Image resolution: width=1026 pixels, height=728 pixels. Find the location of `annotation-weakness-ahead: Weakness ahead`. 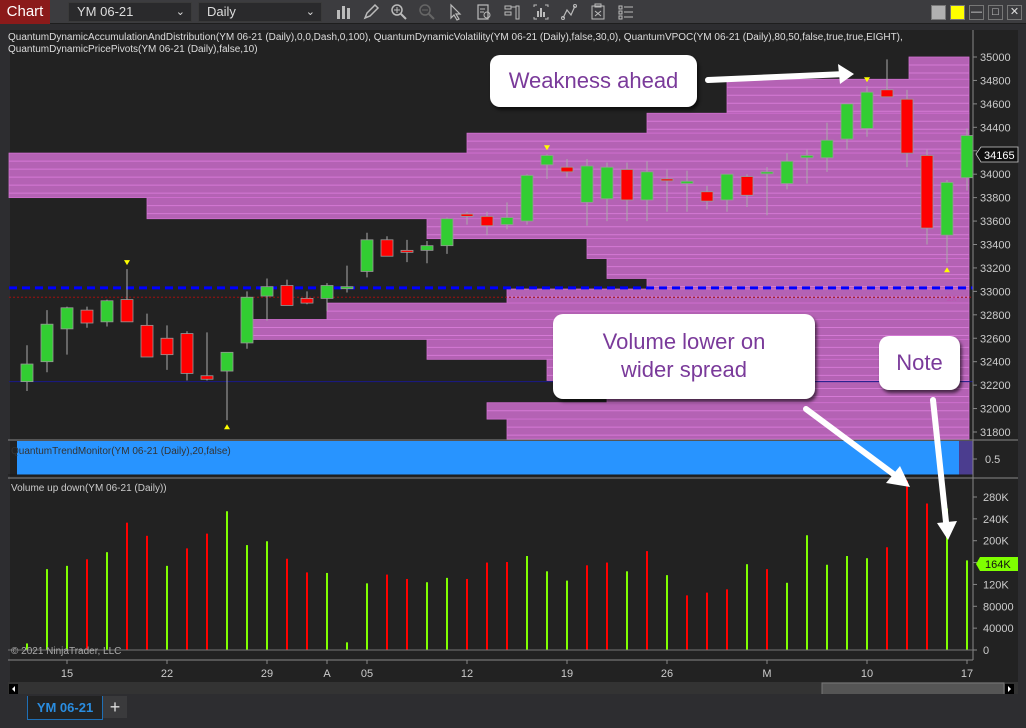

annotation-weakness-ahead: Weakness ahead is located at coordinates (593, 81).